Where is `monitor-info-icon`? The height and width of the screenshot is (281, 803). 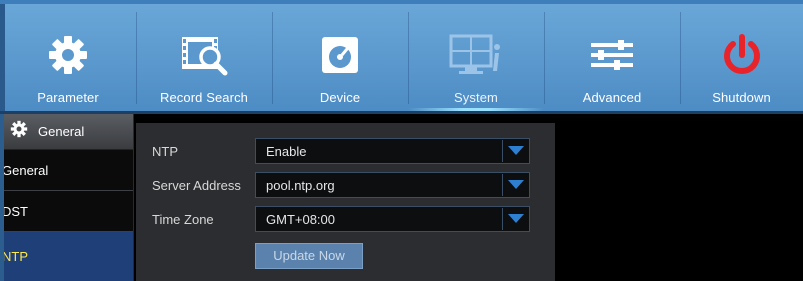 monitor-info-icon is located at coordinates (476, 55).